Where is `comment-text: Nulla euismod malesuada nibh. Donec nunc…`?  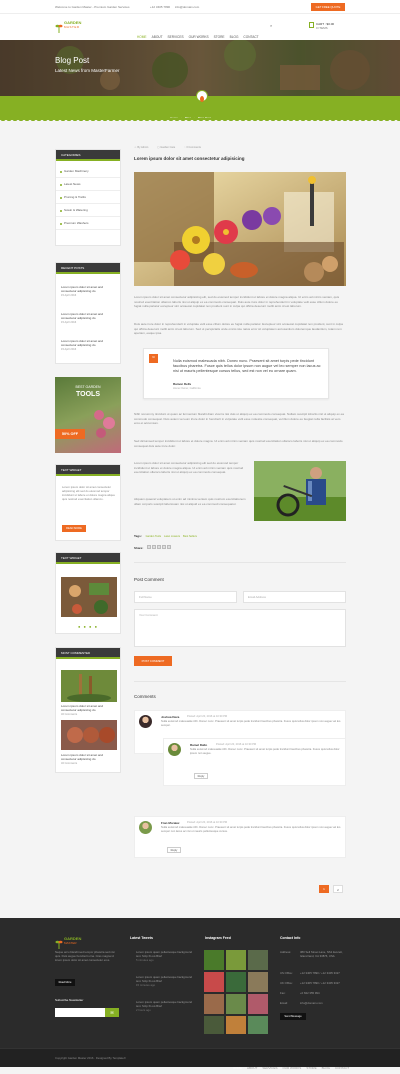
comment-text: Nulla euismod malesuada nibh. Donec nunc… is located at coordinates (265, 751).